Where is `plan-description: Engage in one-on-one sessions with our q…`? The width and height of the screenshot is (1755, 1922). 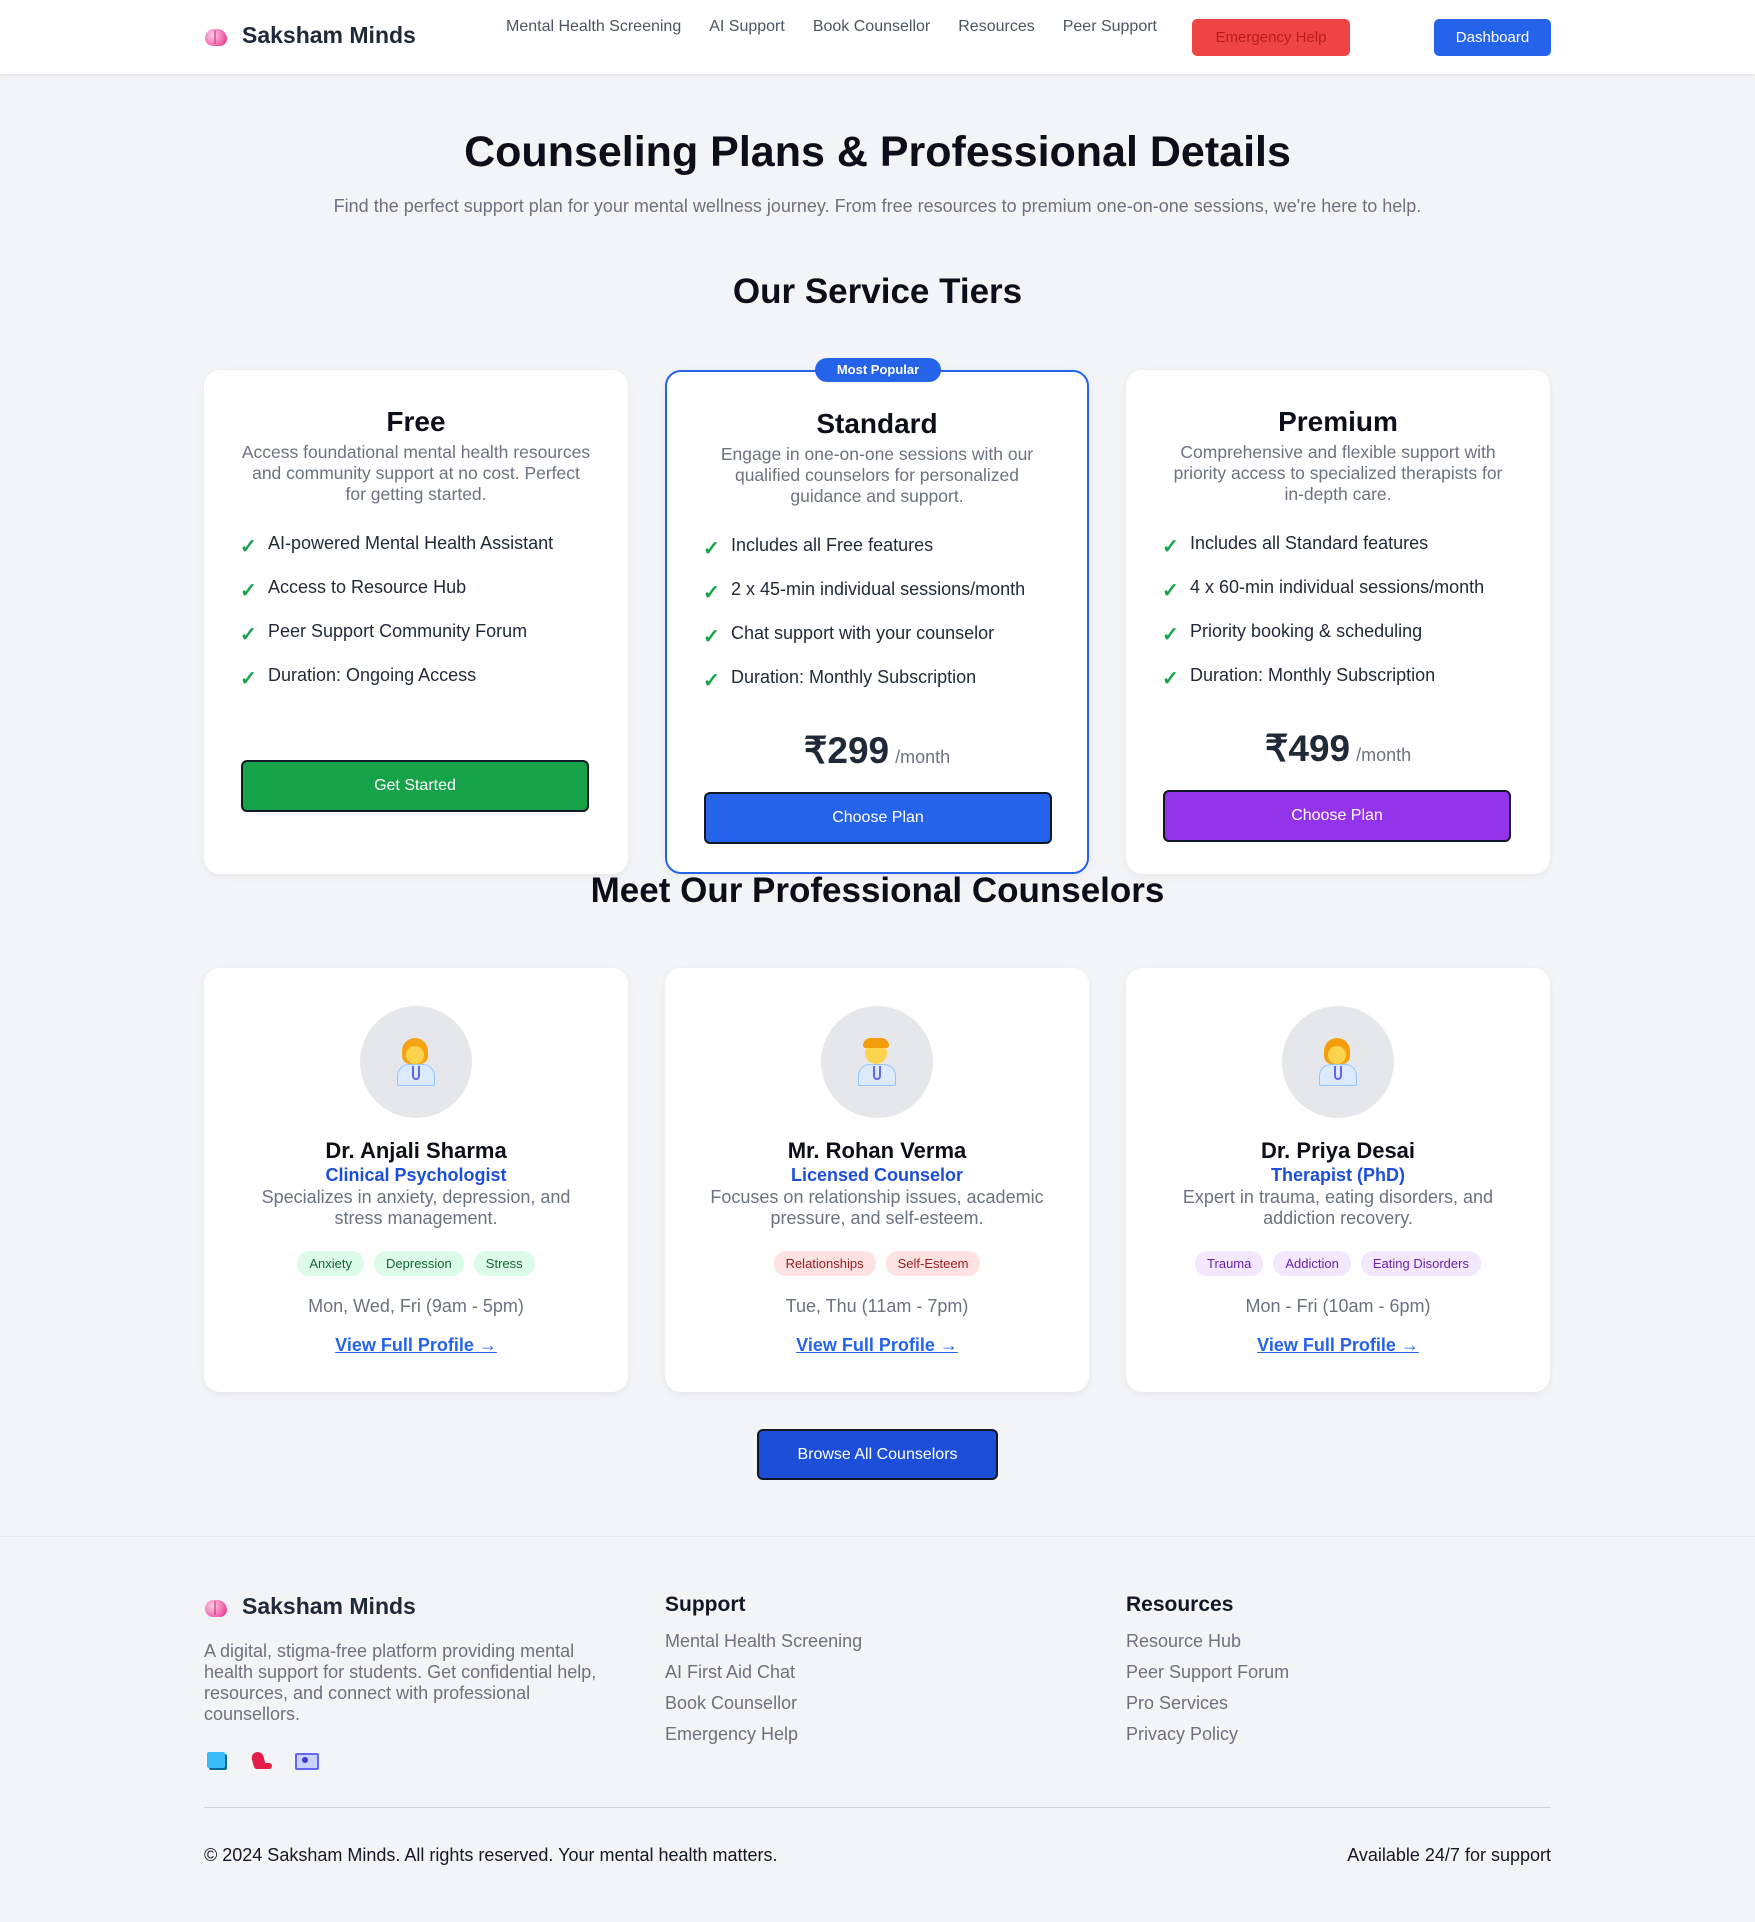 plan-description: Engage in one-on-one sessions with our q… is located at coordinates (877, 475).